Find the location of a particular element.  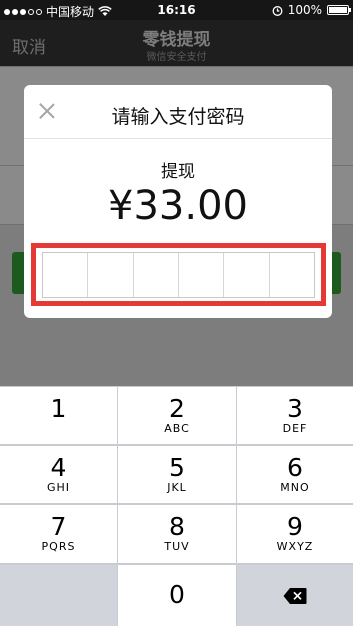

key-digit: 2 is located at coordinates (177, 408).